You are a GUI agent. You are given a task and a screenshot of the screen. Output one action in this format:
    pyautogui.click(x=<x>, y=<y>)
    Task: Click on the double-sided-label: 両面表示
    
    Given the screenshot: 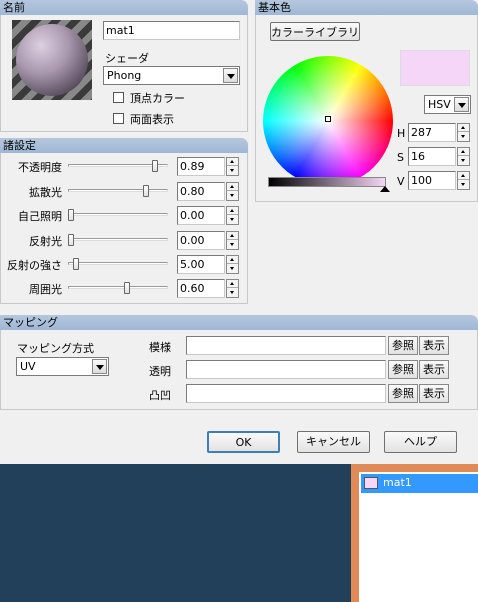 What is the action you would take?
    pyautogui.click(x=152, y=119)
    